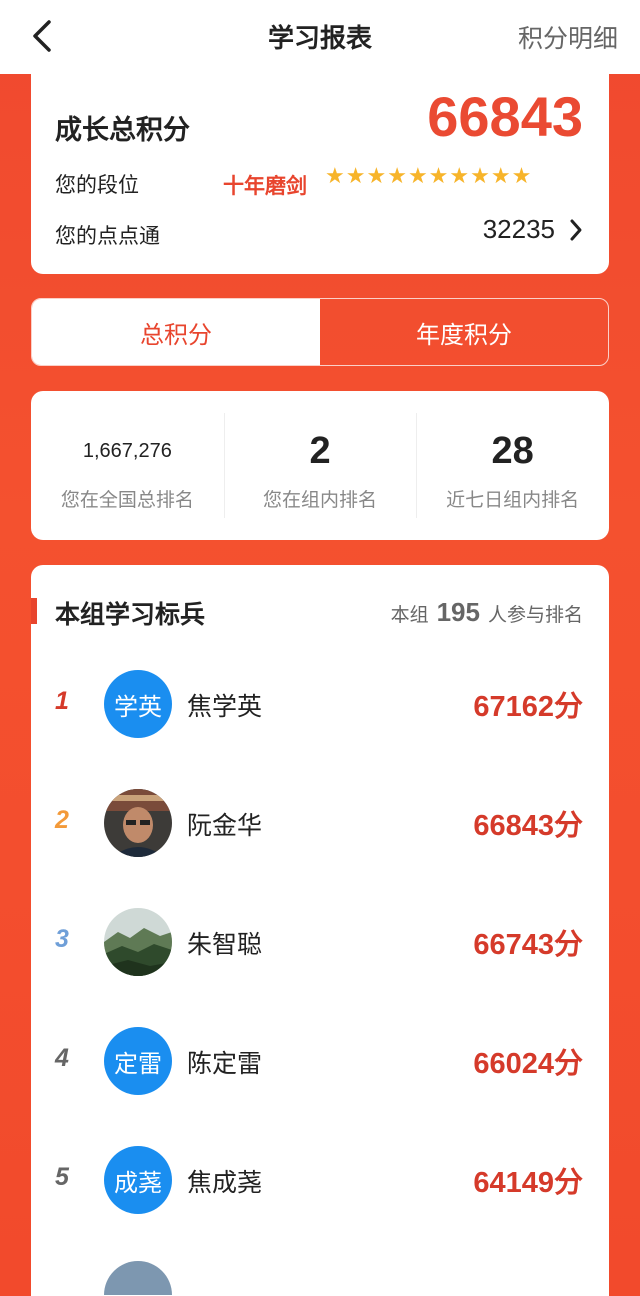 This screenshot has height=1296, width=640. I want to click on points-label: 您的点点通, so click(107, 236).